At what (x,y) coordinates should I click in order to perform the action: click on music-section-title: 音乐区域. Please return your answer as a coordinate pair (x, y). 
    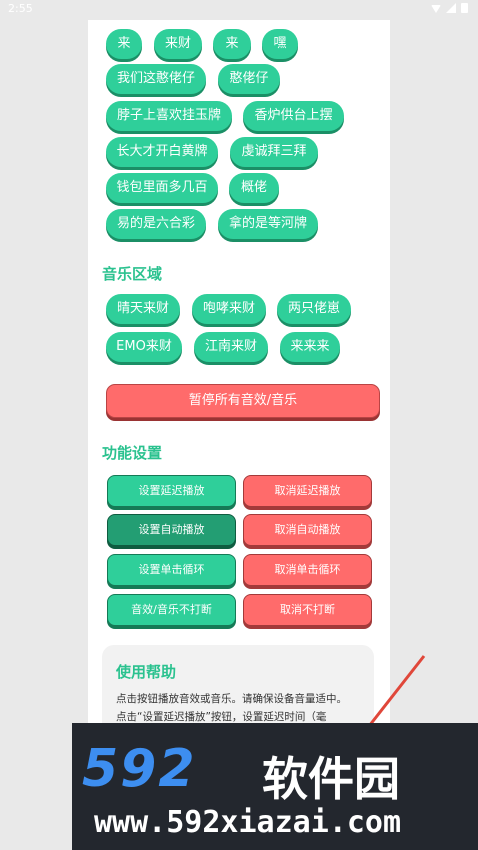
    Looking at the image, I should click on (132, 274).